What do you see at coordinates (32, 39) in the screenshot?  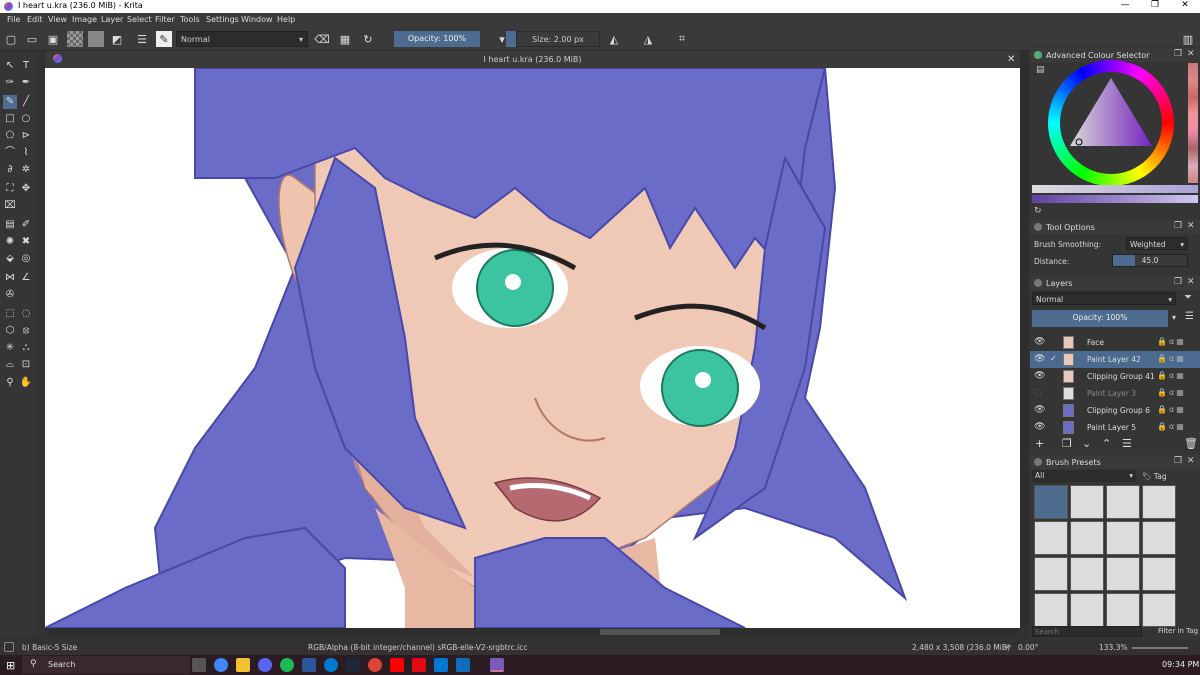 I see `open-document-icon: ▭` at bounding box center [32, 39].